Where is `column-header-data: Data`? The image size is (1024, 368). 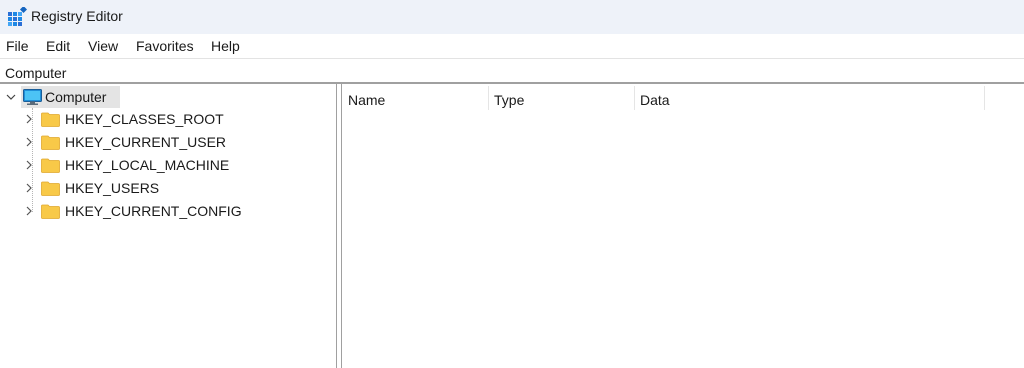
column-header-data: Data is located at coordinates (655, 105).